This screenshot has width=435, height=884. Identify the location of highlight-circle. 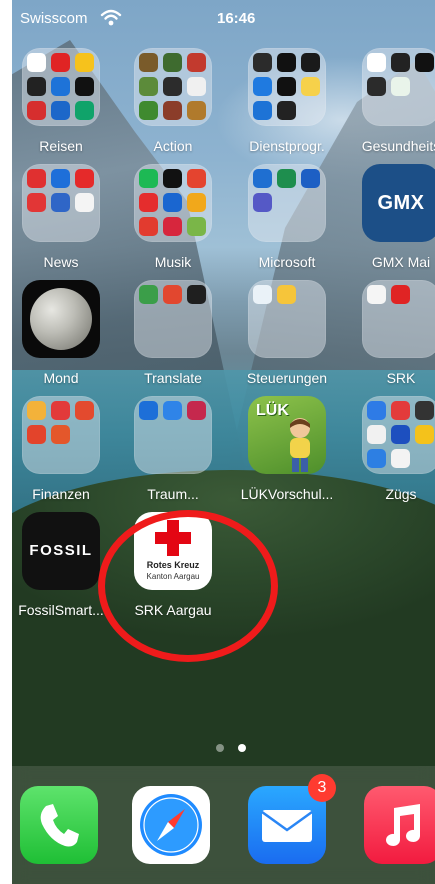
(188, 586).